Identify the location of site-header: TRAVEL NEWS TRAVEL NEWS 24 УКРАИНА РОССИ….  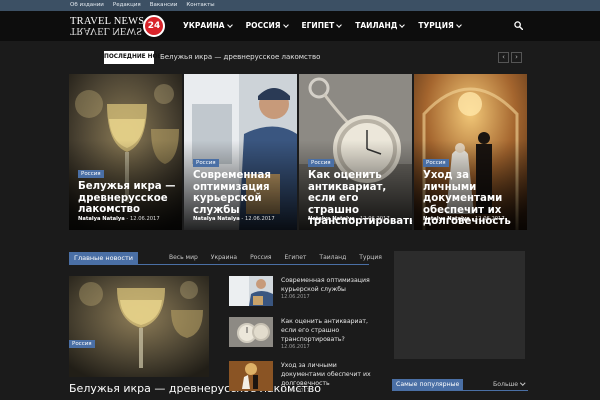
(300, 26).